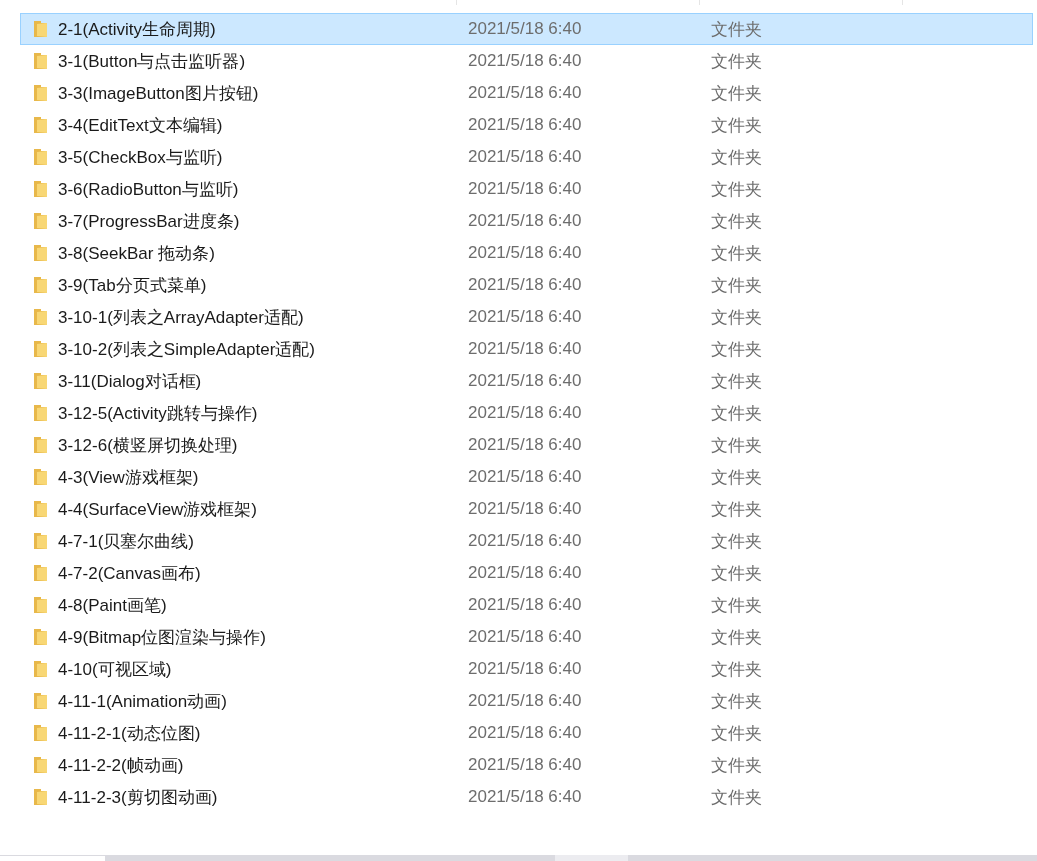 The height and width of the screenshot is (861, 1037). I want to click on file-name: 4-7-2(Canvas画布), so click(130, 573).